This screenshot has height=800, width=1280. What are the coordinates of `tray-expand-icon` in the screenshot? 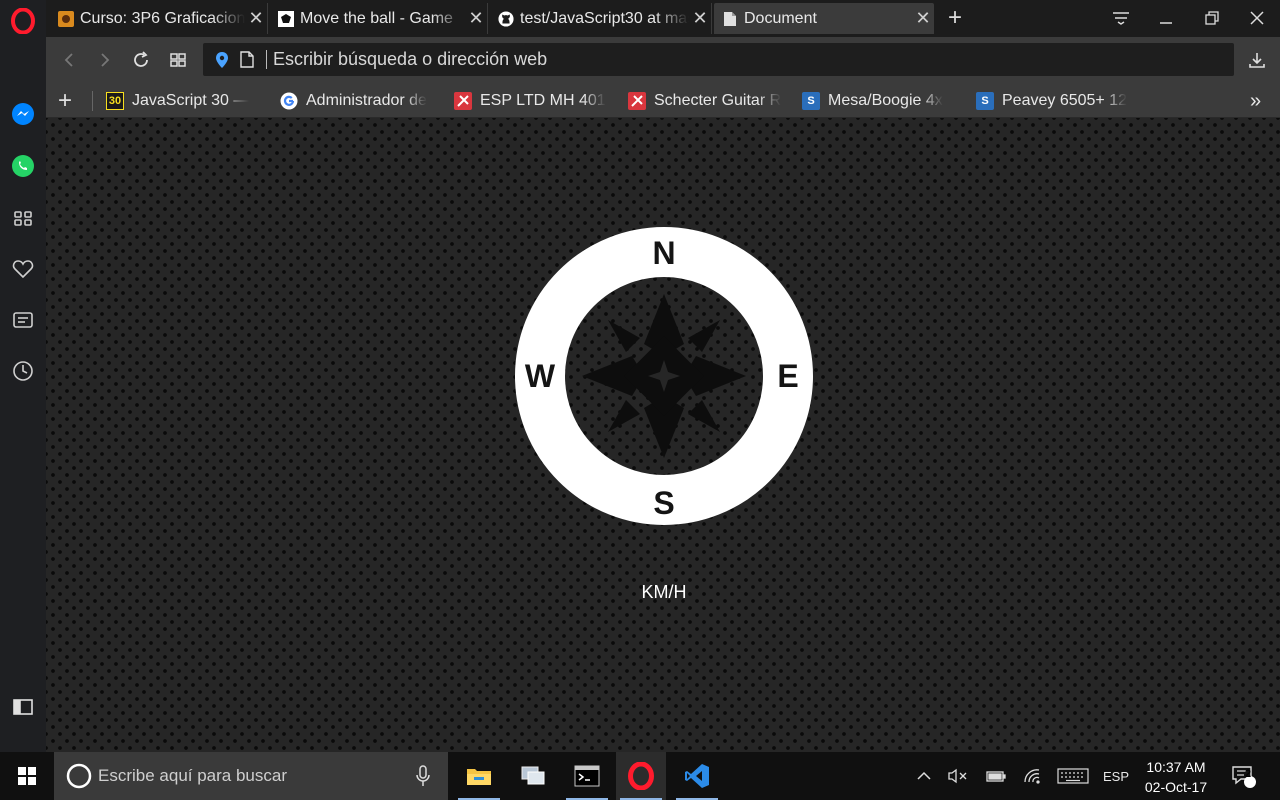 It's located at (924, 776).